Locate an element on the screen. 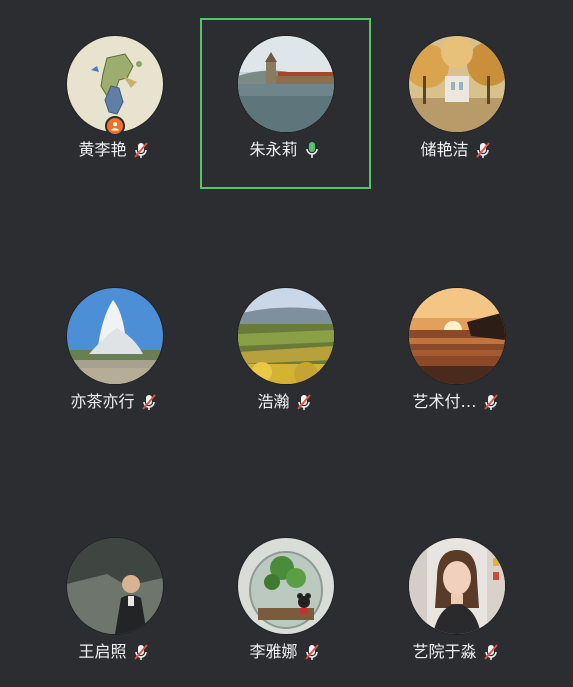  name-row: 朱永莉 is located at coordinates (285, 150).